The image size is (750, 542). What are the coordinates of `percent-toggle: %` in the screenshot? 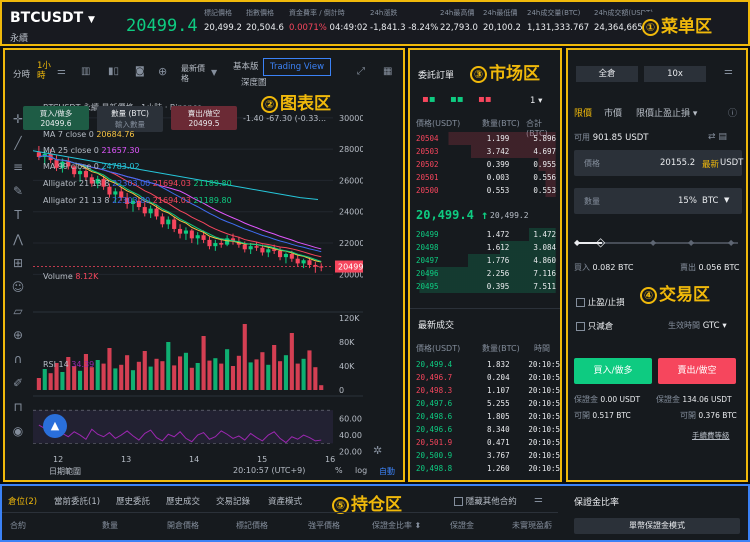 It's located at (339, 470).